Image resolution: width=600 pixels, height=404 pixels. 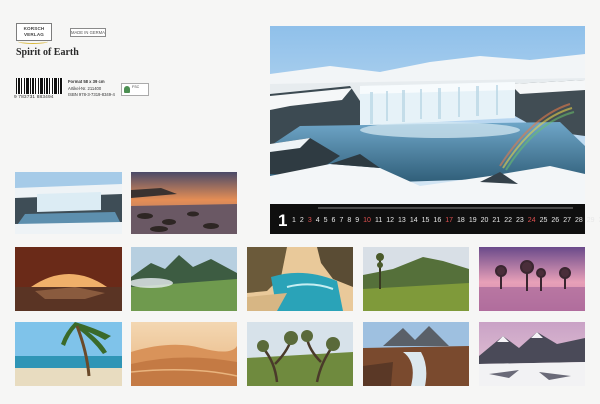 I want to click on calendar-day: 26, so click(x=555, y=220).